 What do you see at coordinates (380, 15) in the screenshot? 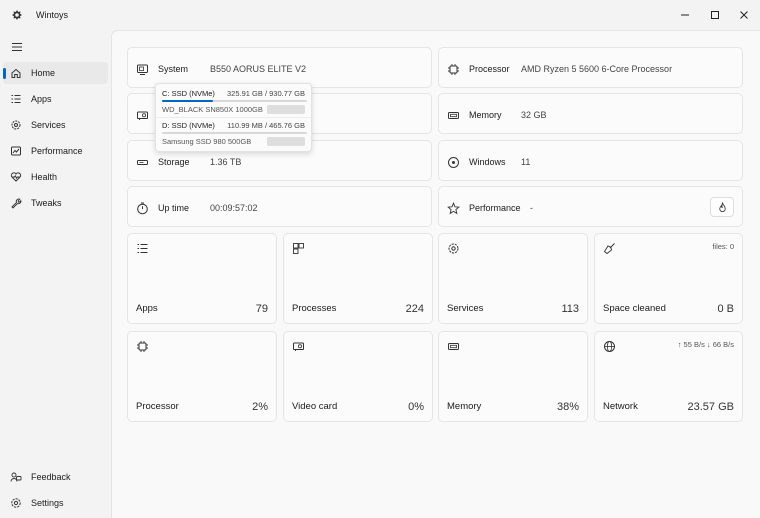
I see `title-bar: Wintoys` at bounding box center [380, 15].